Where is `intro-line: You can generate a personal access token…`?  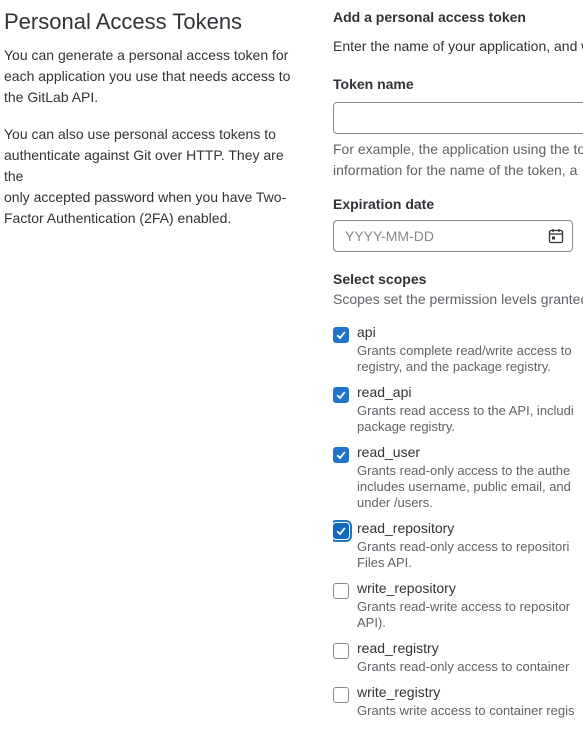
intro-line: You can generate a personal access token… is located at coordinates (146, 55).